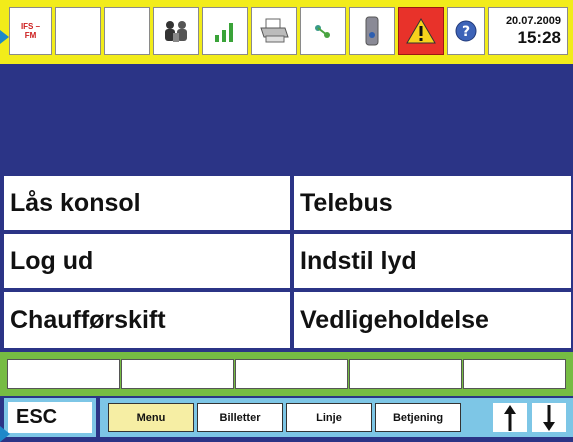 Image resolution: width=573 pixels, height=442 pixels. I want to click on esc-button: ESC, so click(50, 417).